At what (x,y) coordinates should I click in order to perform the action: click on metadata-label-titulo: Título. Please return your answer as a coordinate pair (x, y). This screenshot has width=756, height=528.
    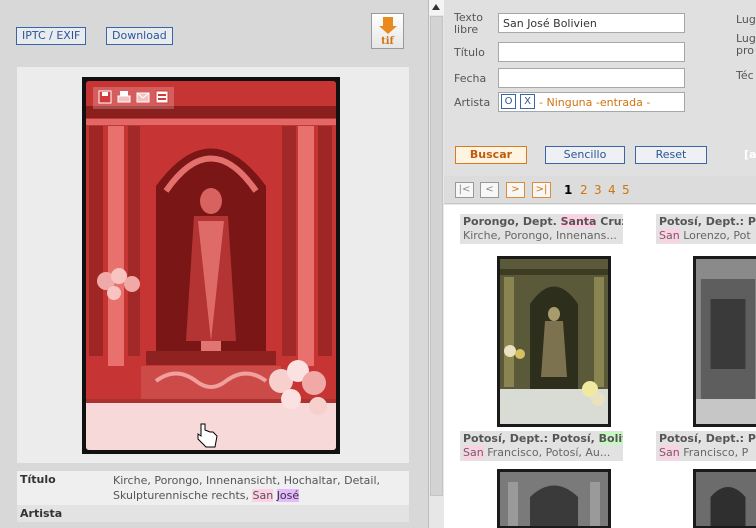
    Looking at the image, I should click on (38, 479).